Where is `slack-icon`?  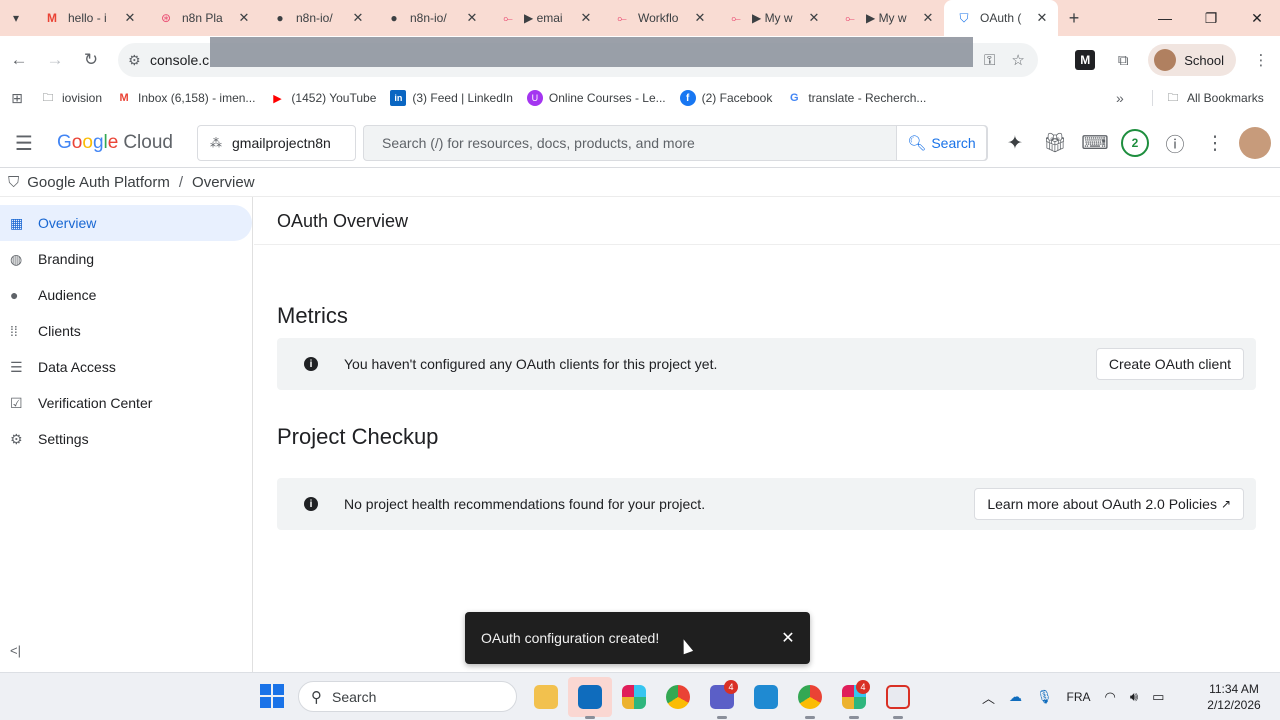
slack-icon is located at coordinates (634, 697).